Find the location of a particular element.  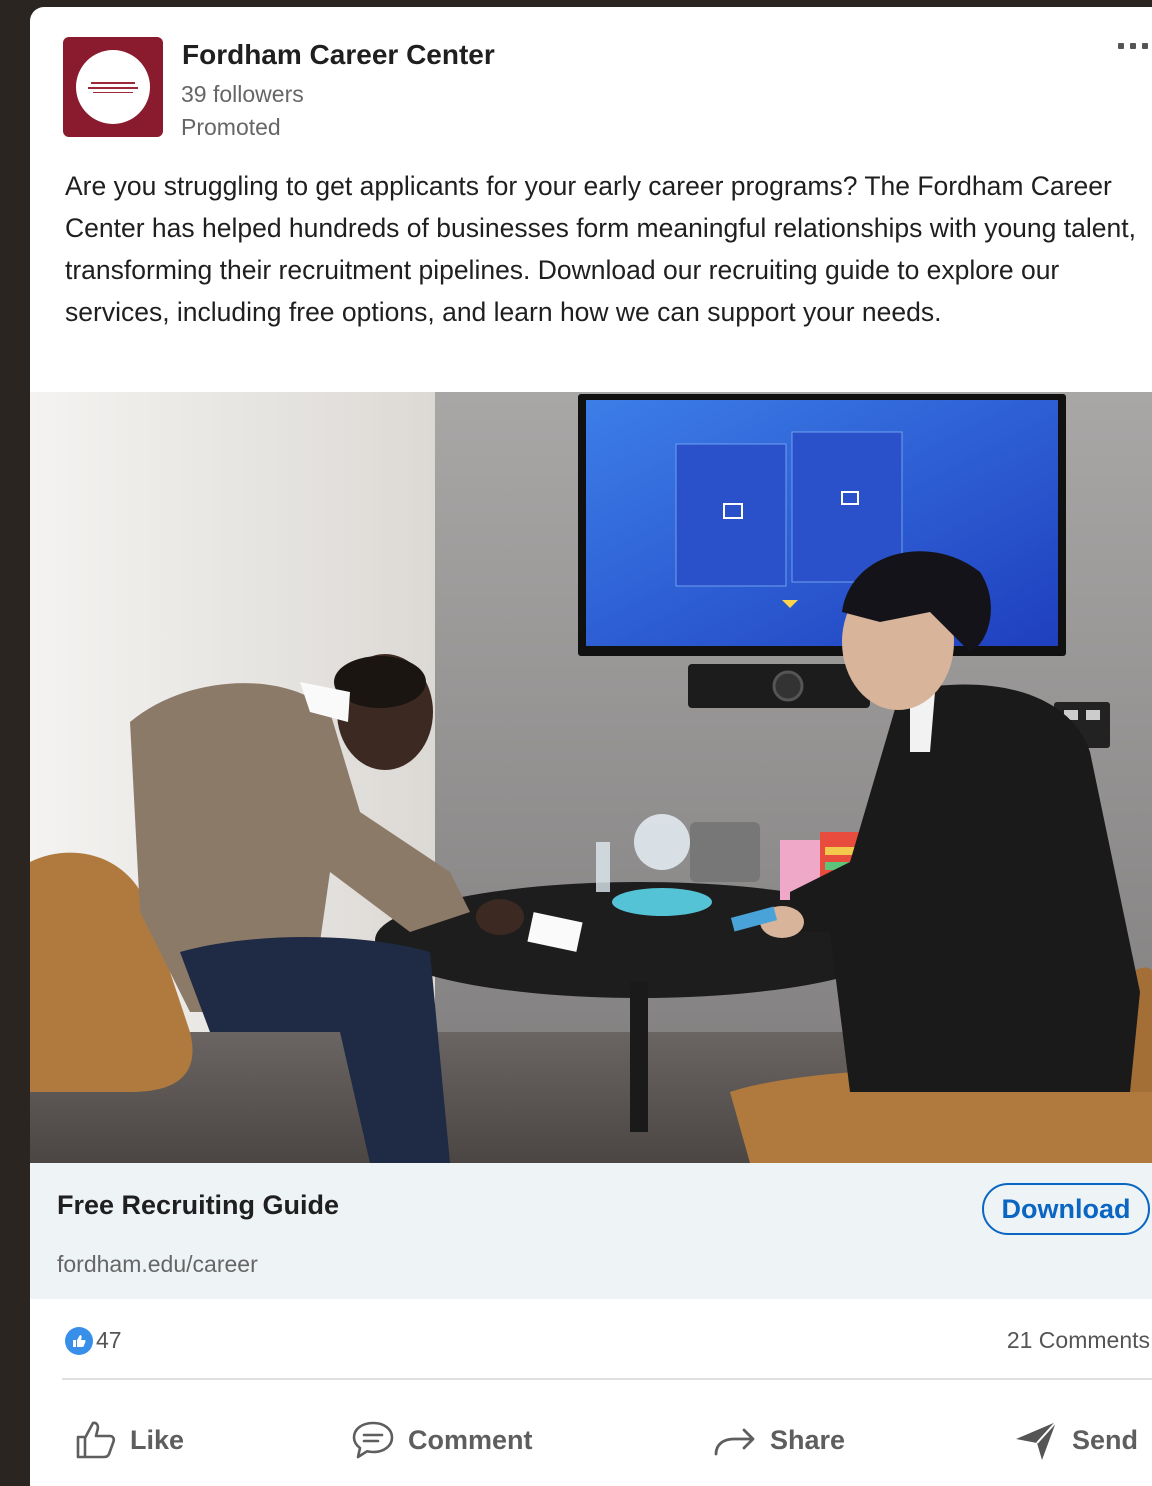

reaction-badge is located at coordinates (79, 1341).